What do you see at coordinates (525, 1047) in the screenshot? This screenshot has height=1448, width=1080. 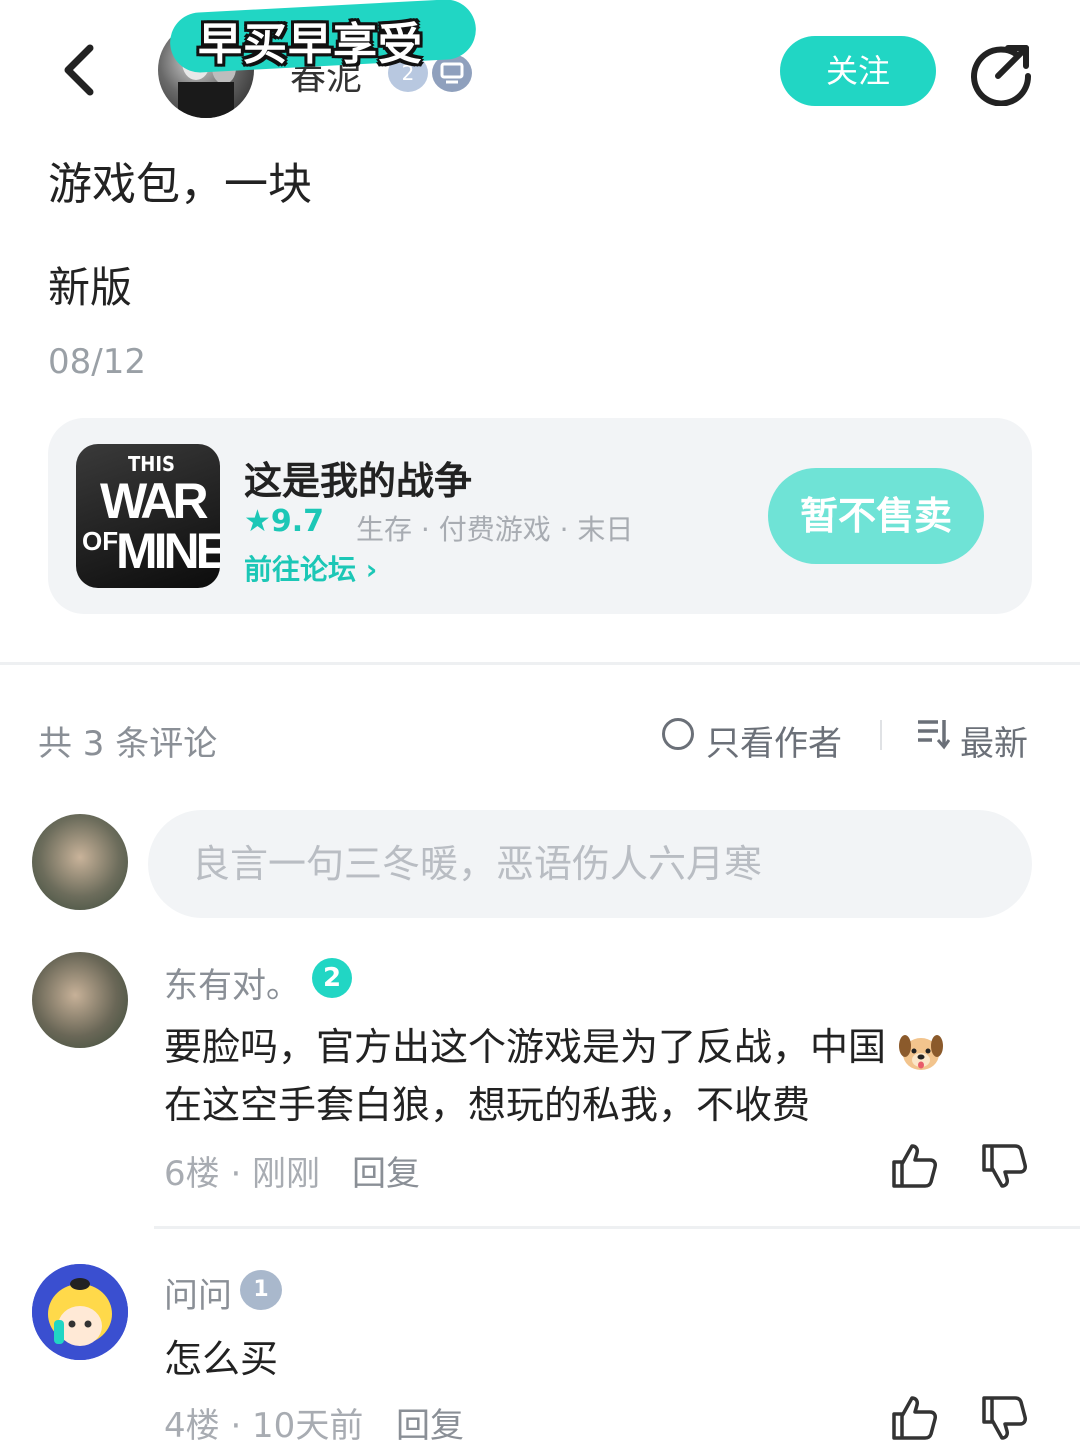 I see `comment-text-line1: 要脸吗，官方出这个游戏是为了反战，中国` at bounding box center [525, 1047].